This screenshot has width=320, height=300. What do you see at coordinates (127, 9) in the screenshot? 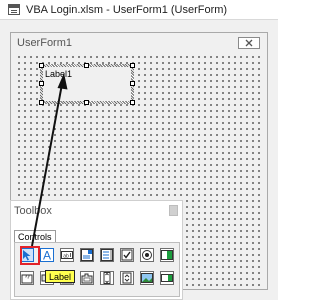
I see `window-title: VBA Login.xlsm - UserForm1 (UserForm)` at bounding box center [127, 9].